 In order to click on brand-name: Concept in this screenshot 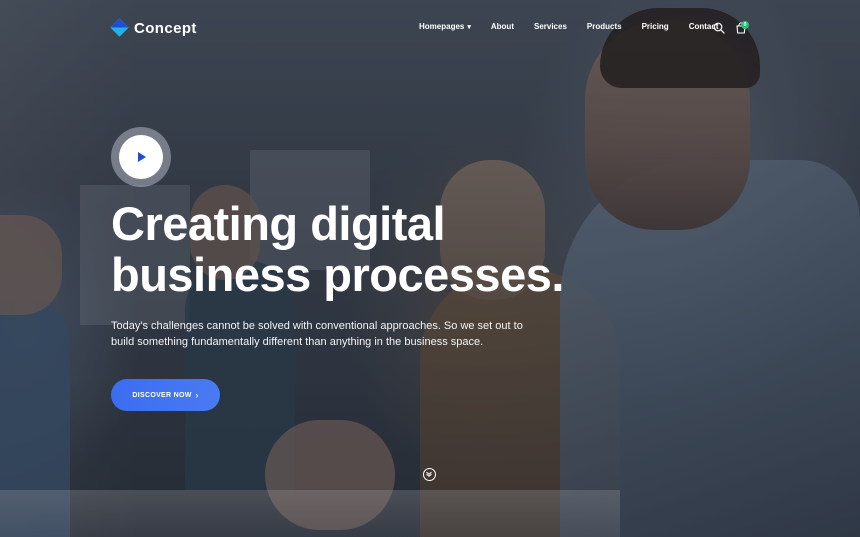, I will do `click(165, 28)`.